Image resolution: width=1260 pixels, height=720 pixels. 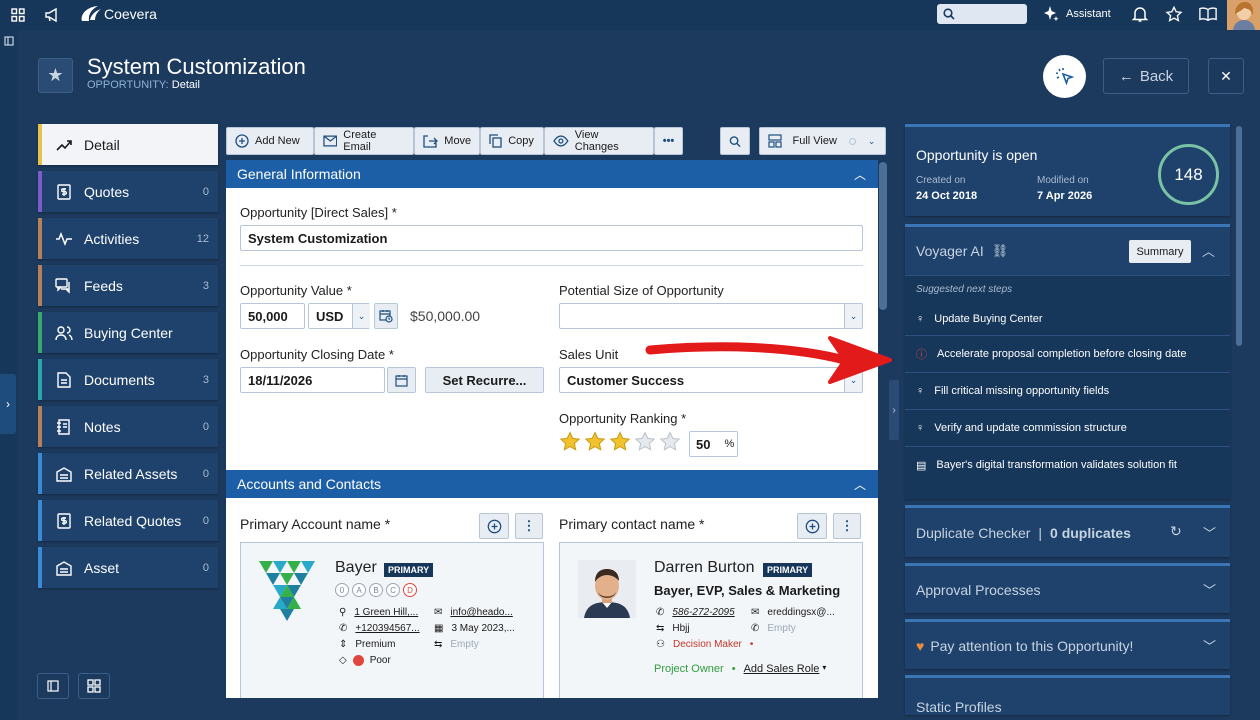 I want to click on grid-layout-button, so click(x=94, y=686).